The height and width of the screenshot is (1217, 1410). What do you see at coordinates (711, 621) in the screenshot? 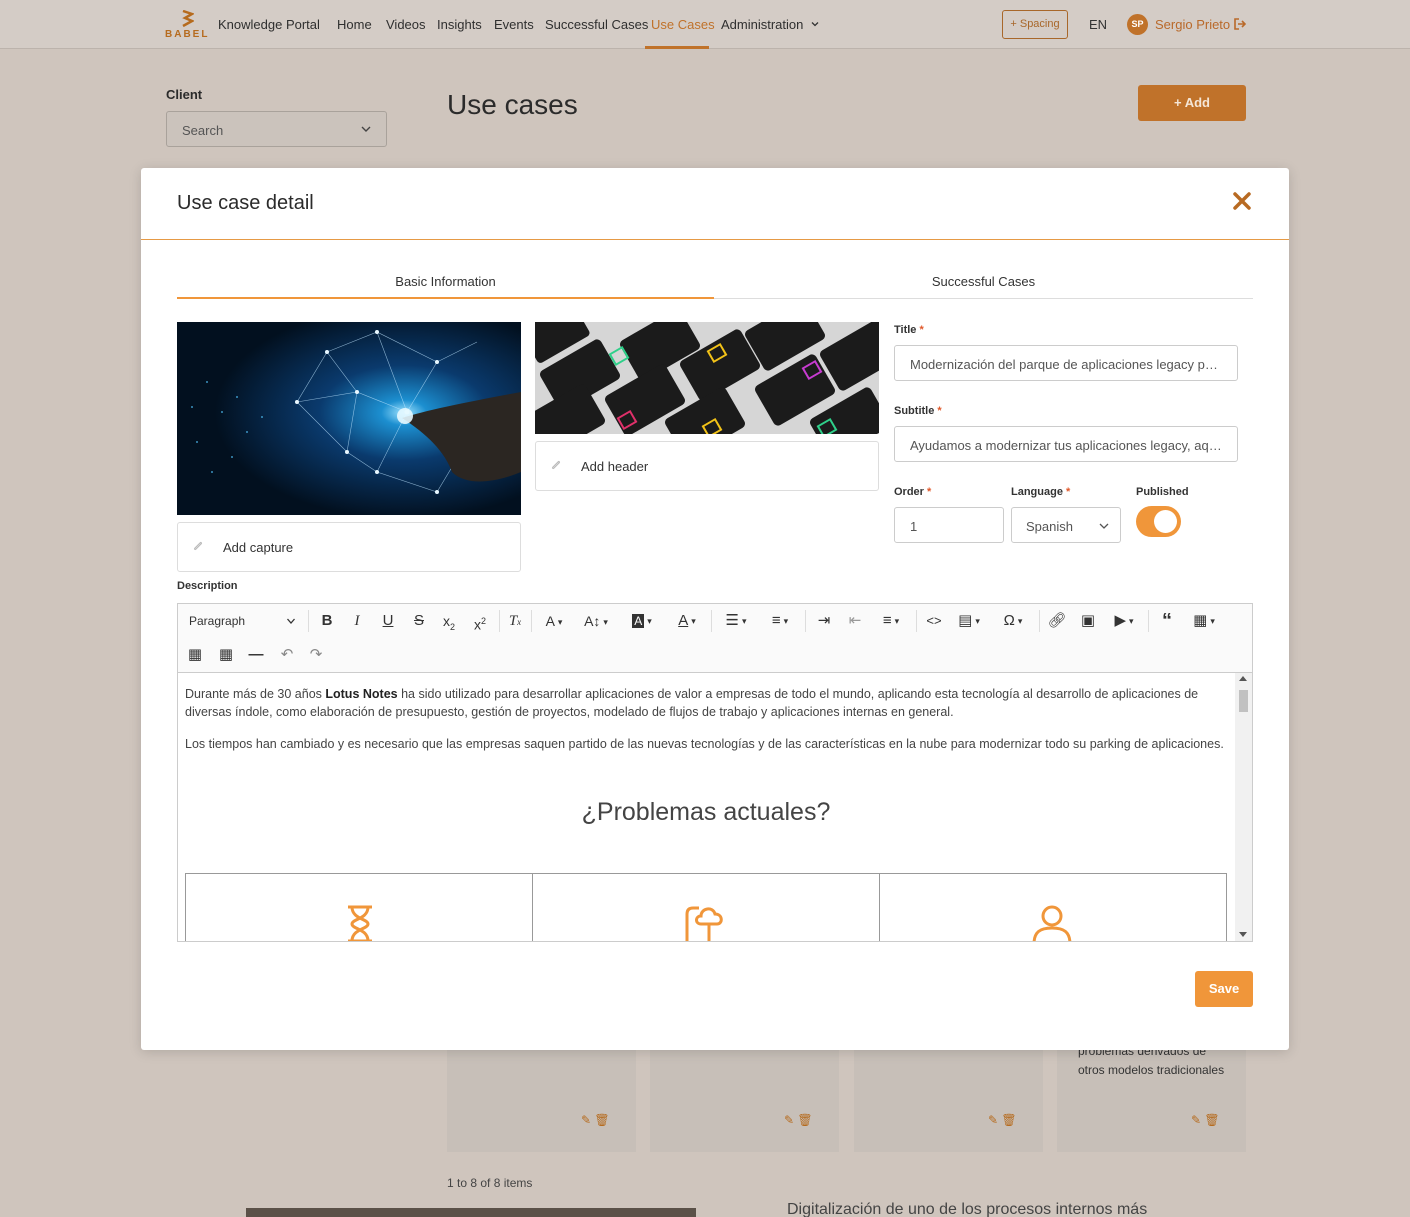
I see `toolbar-separator` at bounding box center [711, 621].